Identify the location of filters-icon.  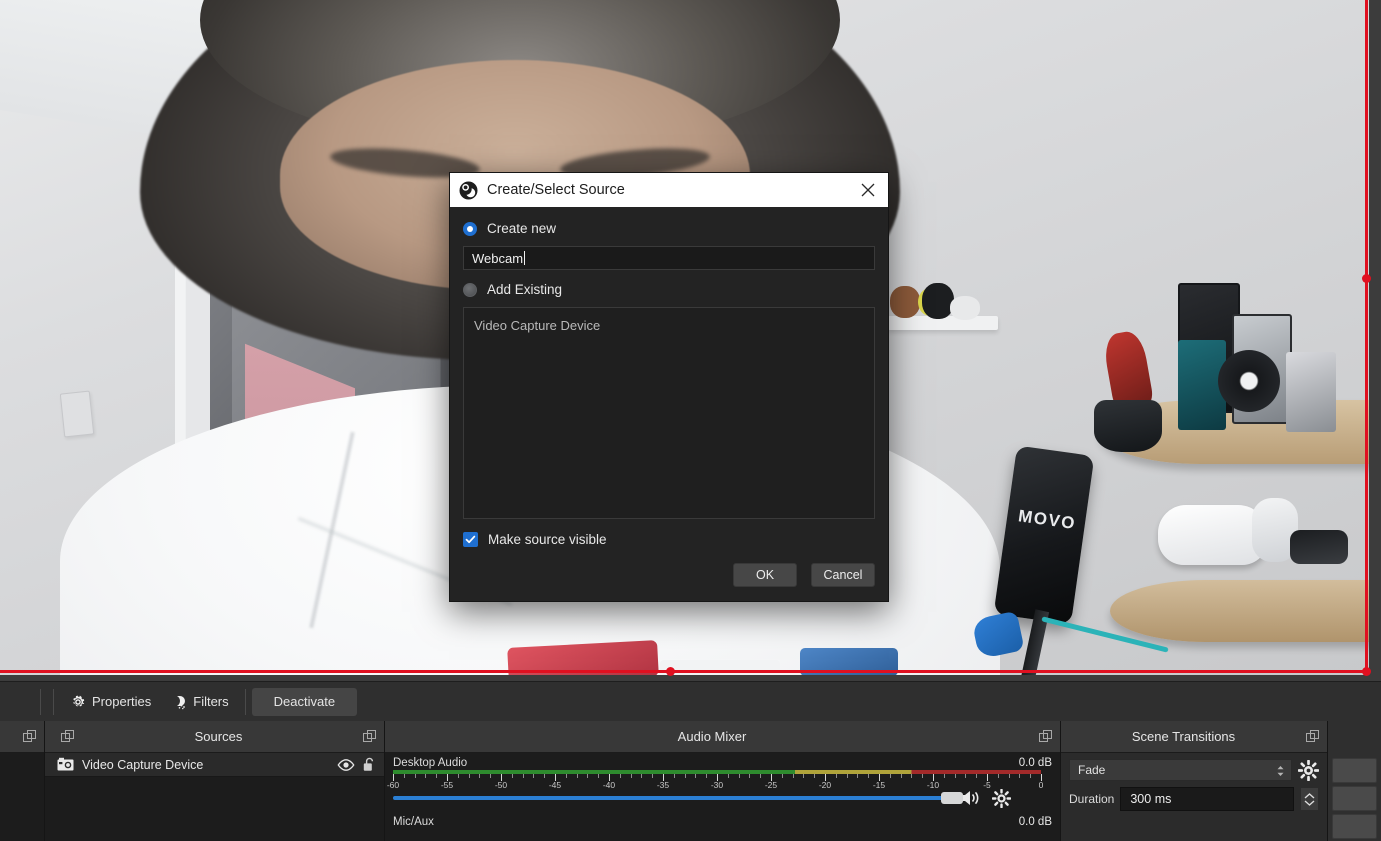
(179, 702).